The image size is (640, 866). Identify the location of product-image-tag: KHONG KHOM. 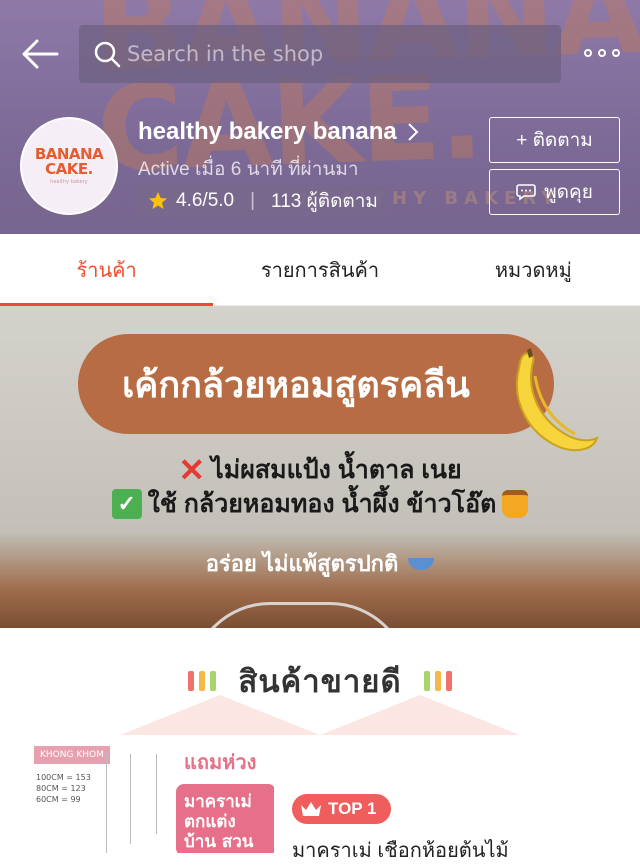
(72, 755).